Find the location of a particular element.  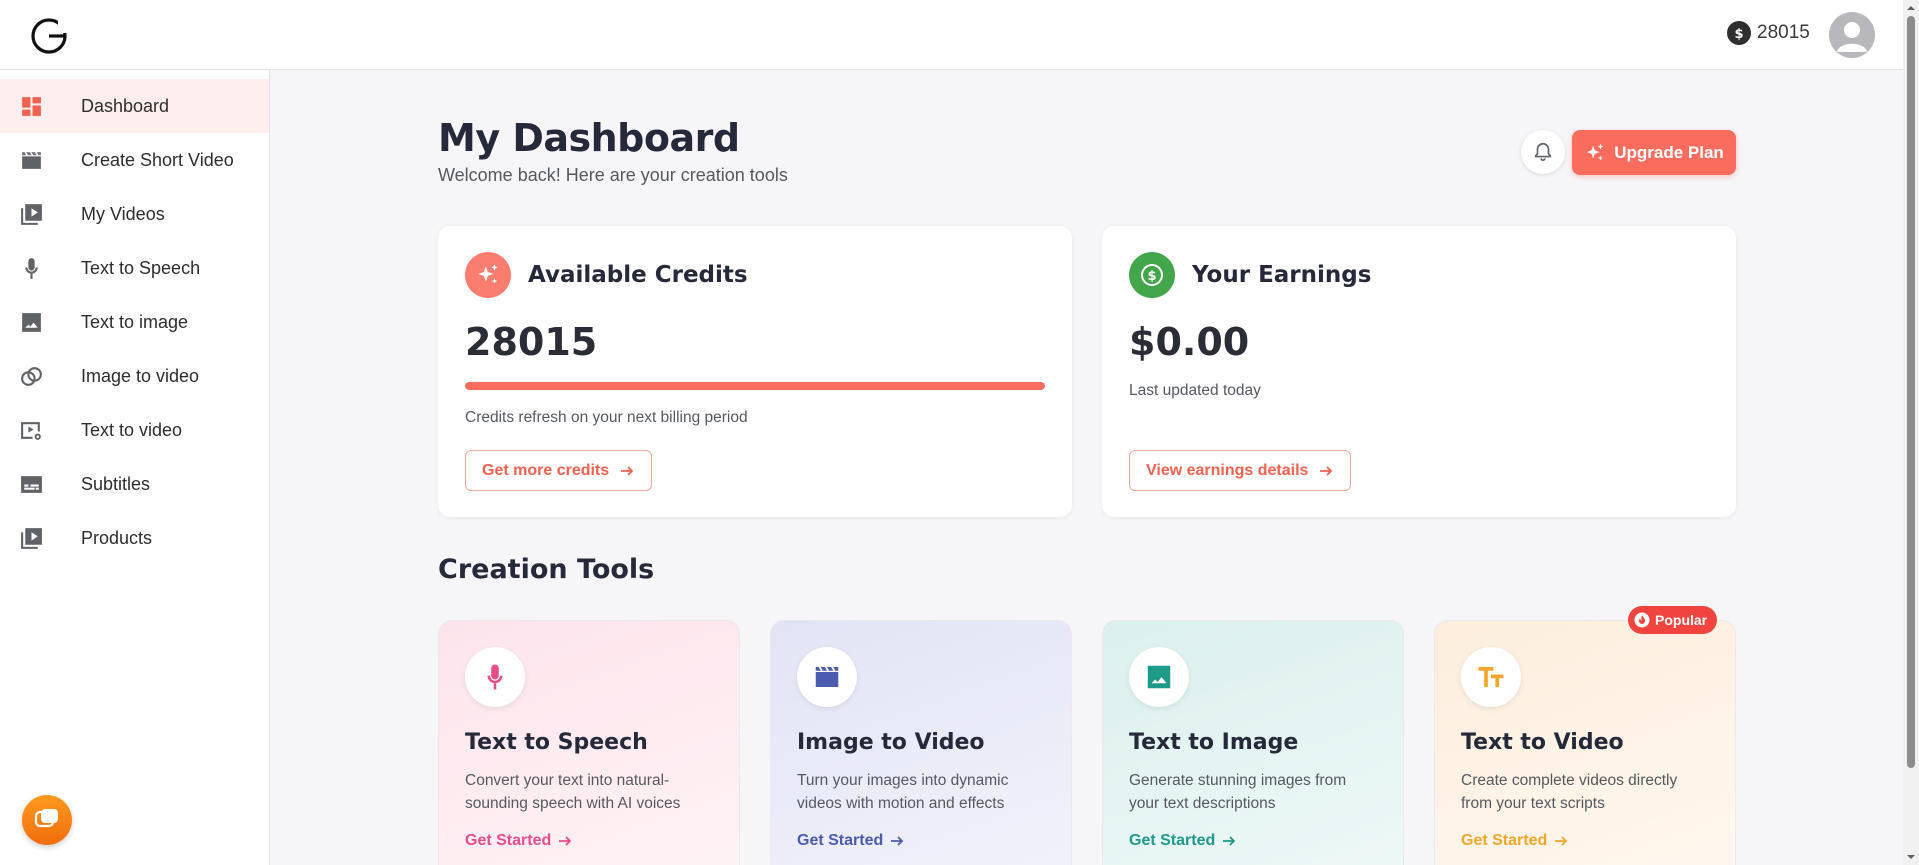

sidebar-item-text-to-image: Text to image is located at coordinates (134, 322).